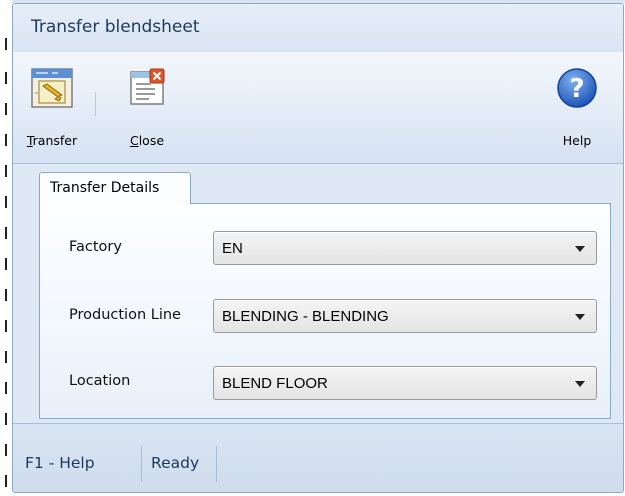 The width and height of the screenshot is (625, 496). I want to click on help-button: ? Help, so click(577, 108).